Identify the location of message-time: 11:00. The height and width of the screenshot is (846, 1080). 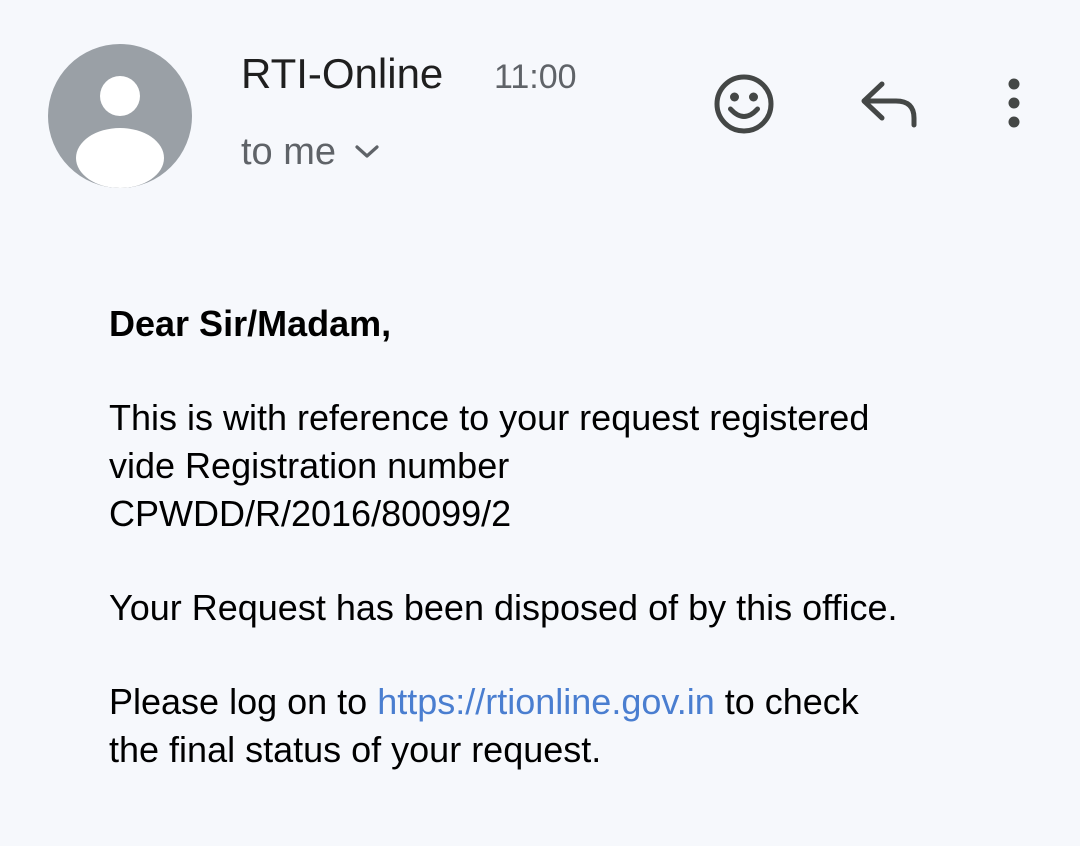
(535, 77).